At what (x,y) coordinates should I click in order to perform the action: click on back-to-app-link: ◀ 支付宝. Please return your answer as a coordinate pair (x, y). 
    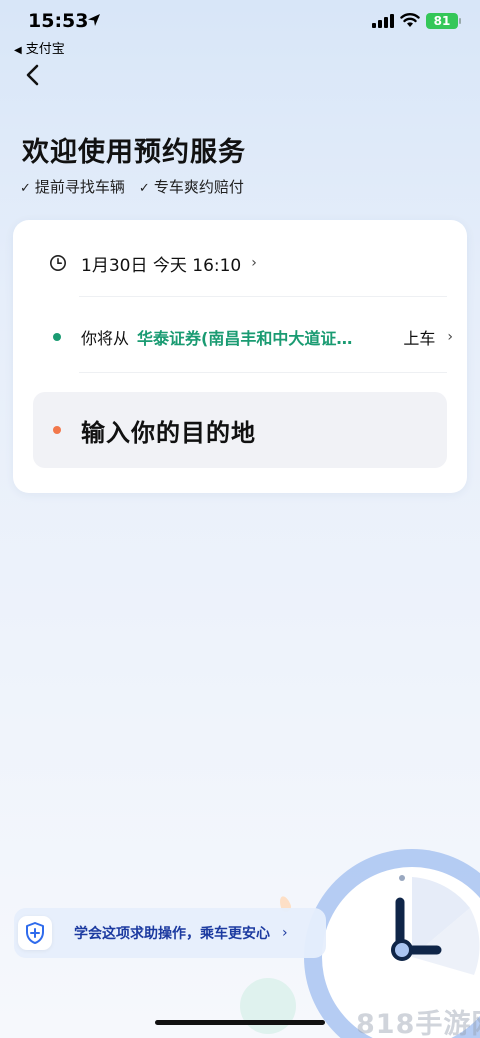
    Looking at the image, I should click on (39, 47).